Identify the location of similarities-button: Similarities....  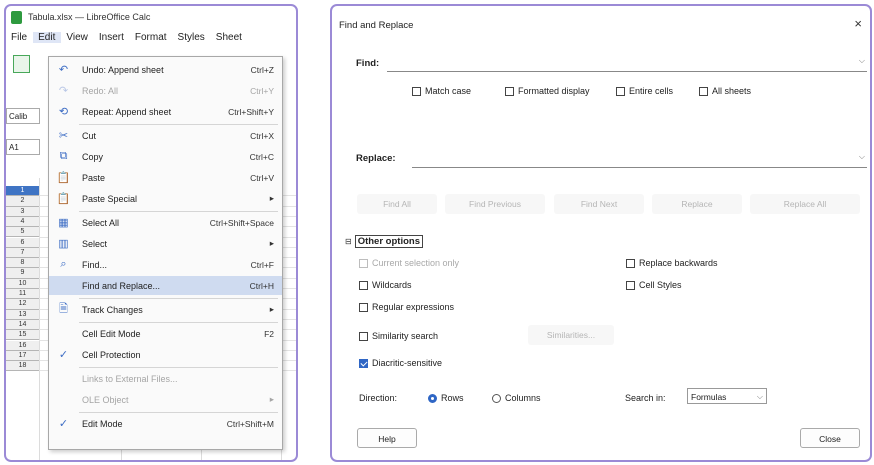
(571, 335).